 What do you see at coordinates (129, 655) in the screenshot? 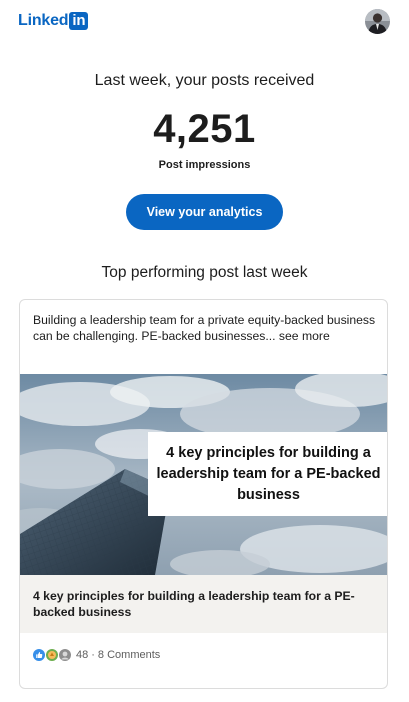
I see `comments-count: 8 Comments` at bounding box center [129, 655].